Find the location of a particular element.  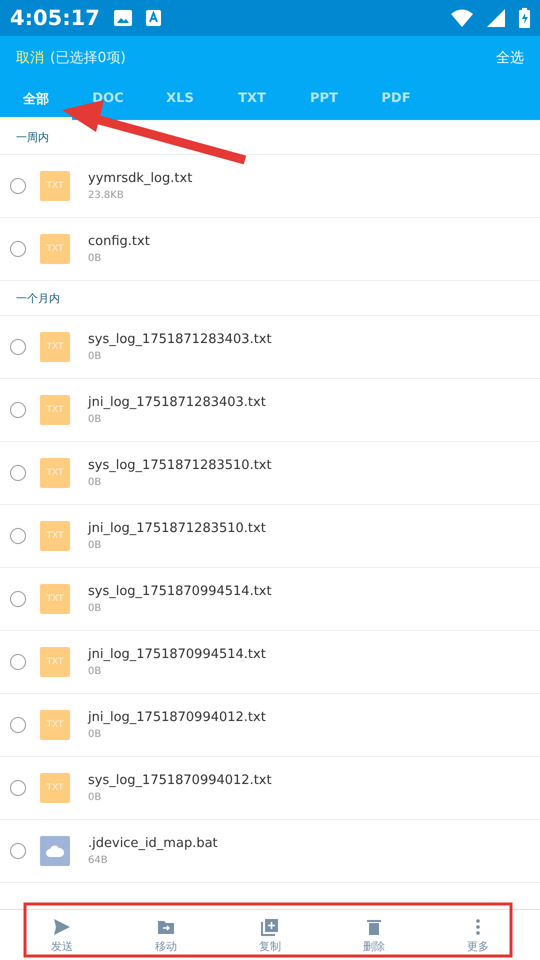

select-all-button: 全选 is located at coordinates (510, 58).